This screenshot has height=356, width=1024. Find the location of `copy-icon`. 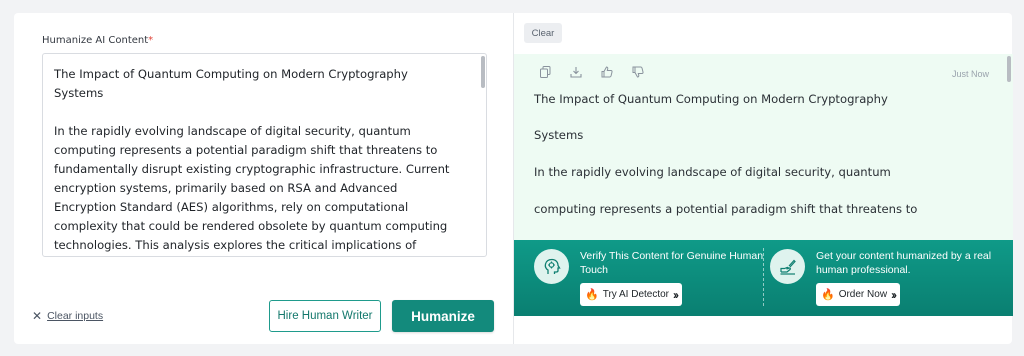

copy-icon is located at coordinates (545, 72).